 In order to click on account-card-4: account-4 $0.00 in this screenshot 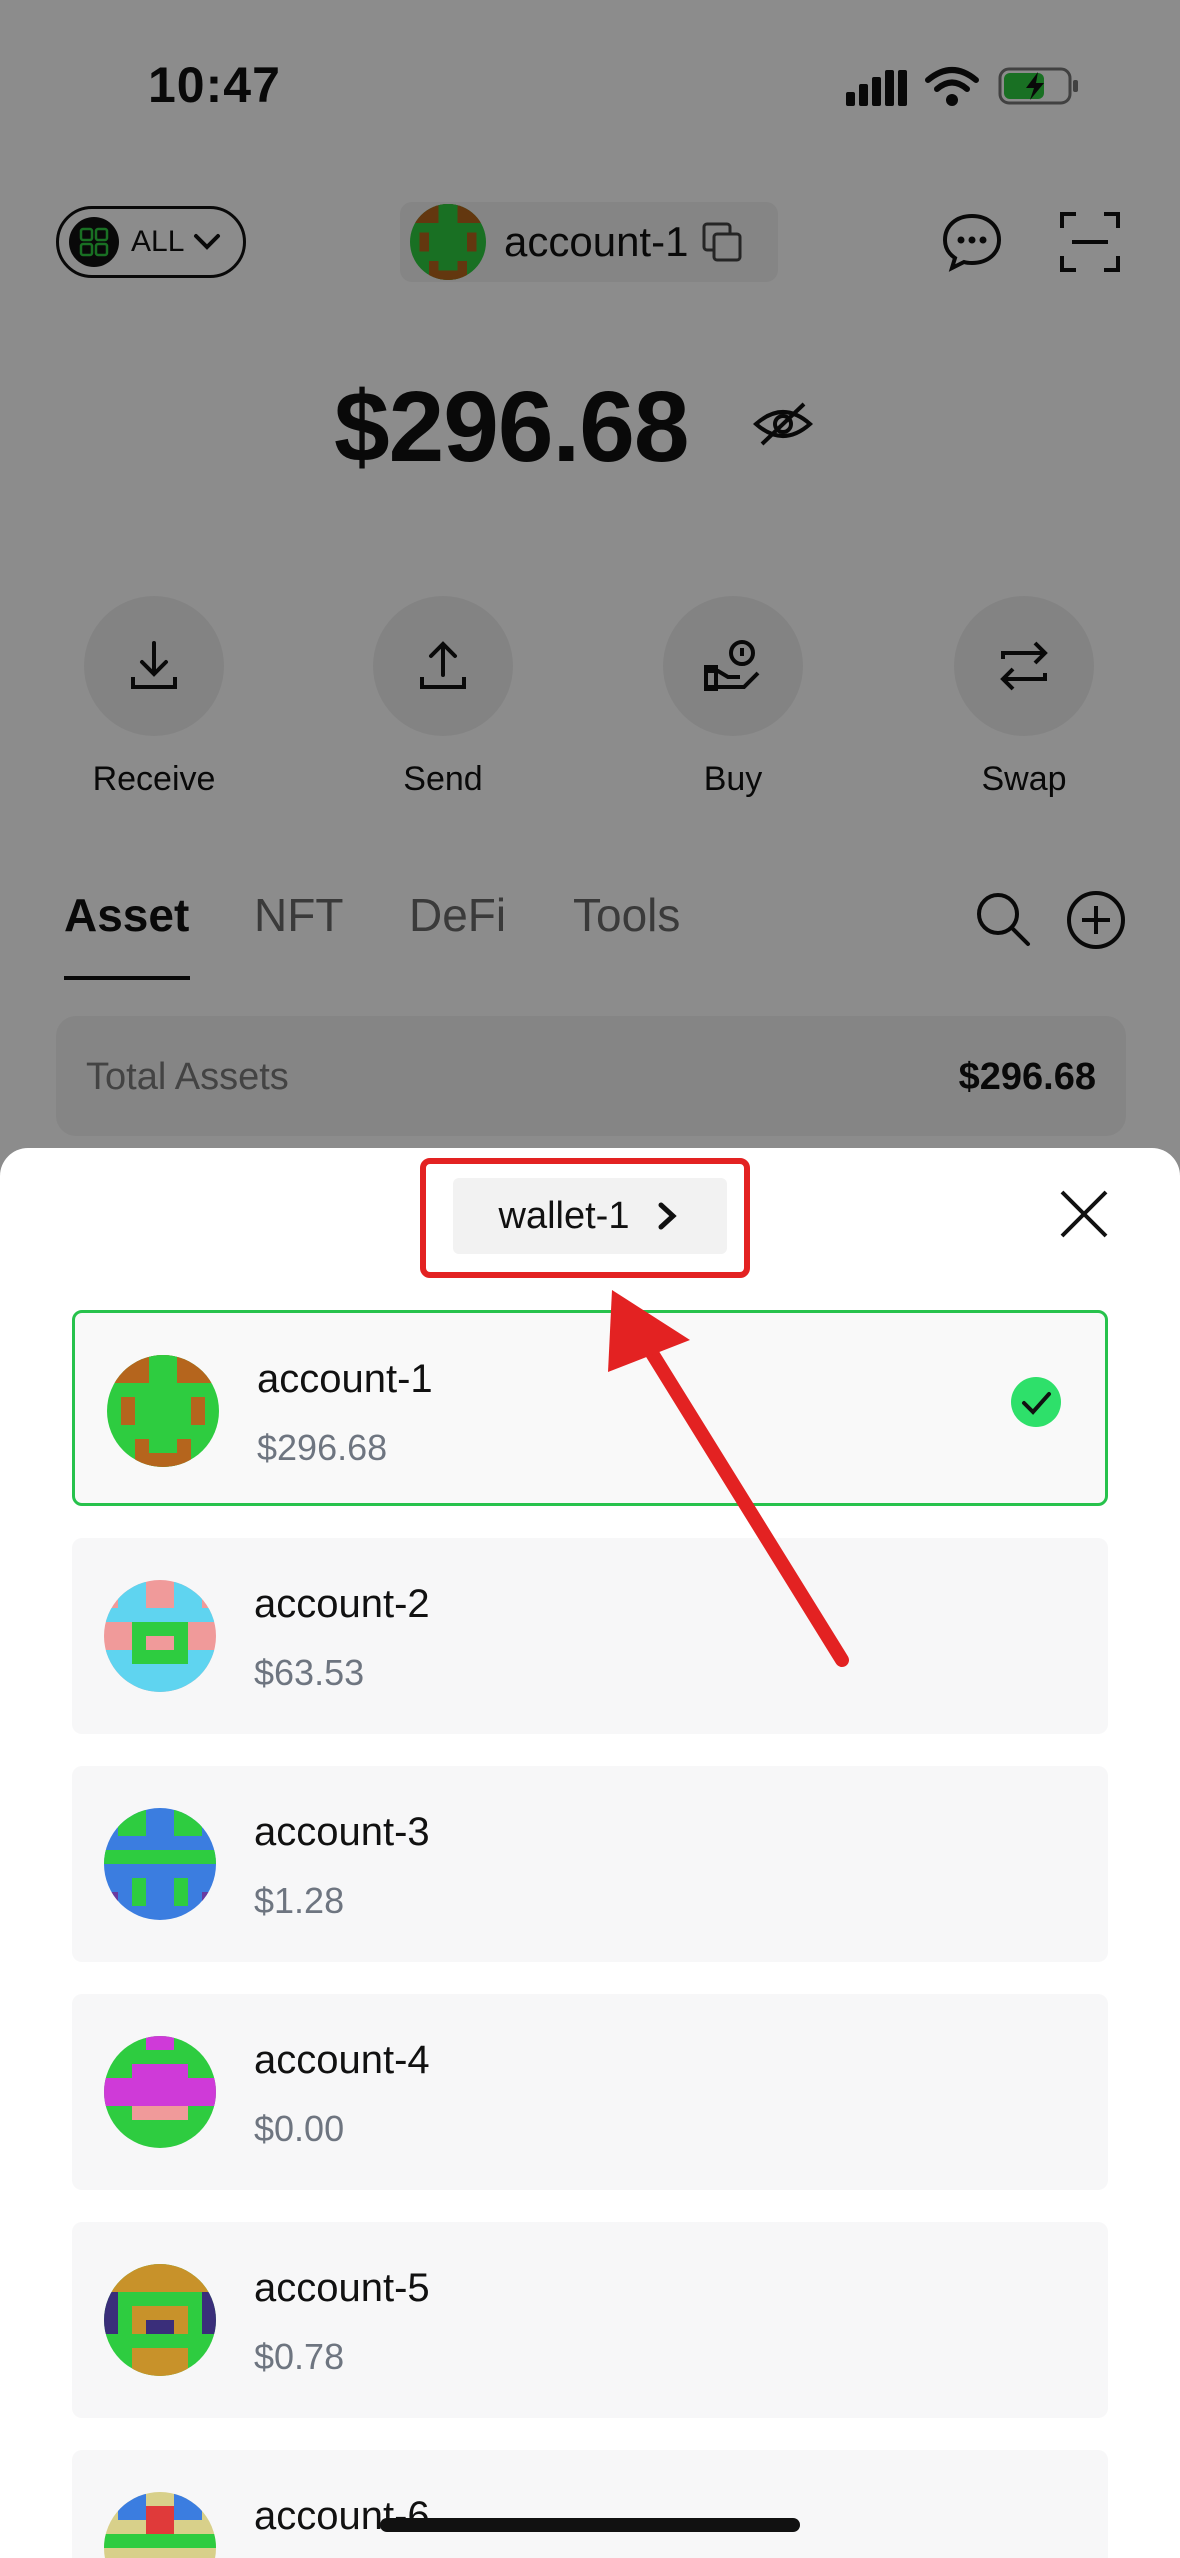, I will do `click(590, 2092)`.